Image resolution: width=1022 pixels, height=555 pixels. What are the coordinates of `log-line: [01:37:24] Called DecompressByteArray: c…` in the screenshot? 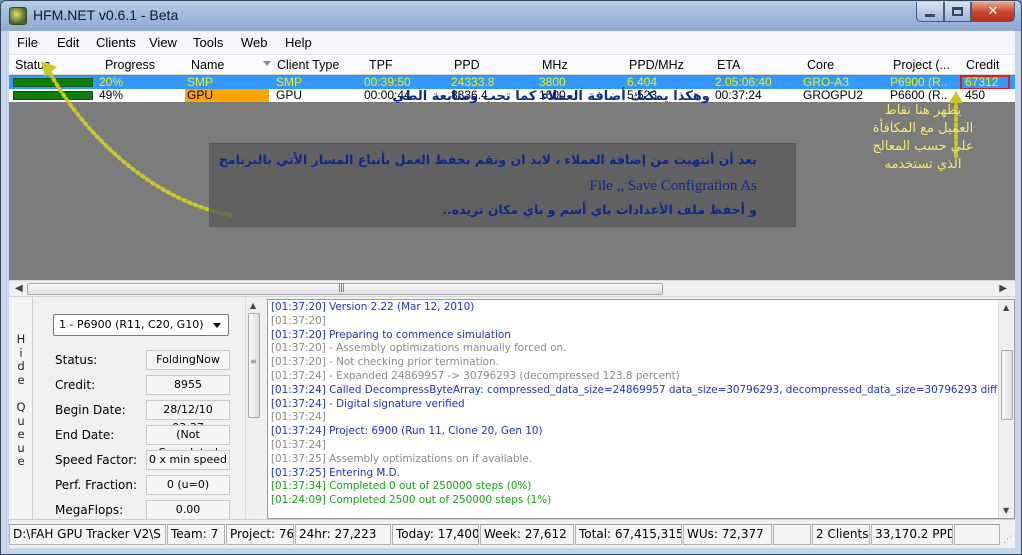 It's located at (642, 389).